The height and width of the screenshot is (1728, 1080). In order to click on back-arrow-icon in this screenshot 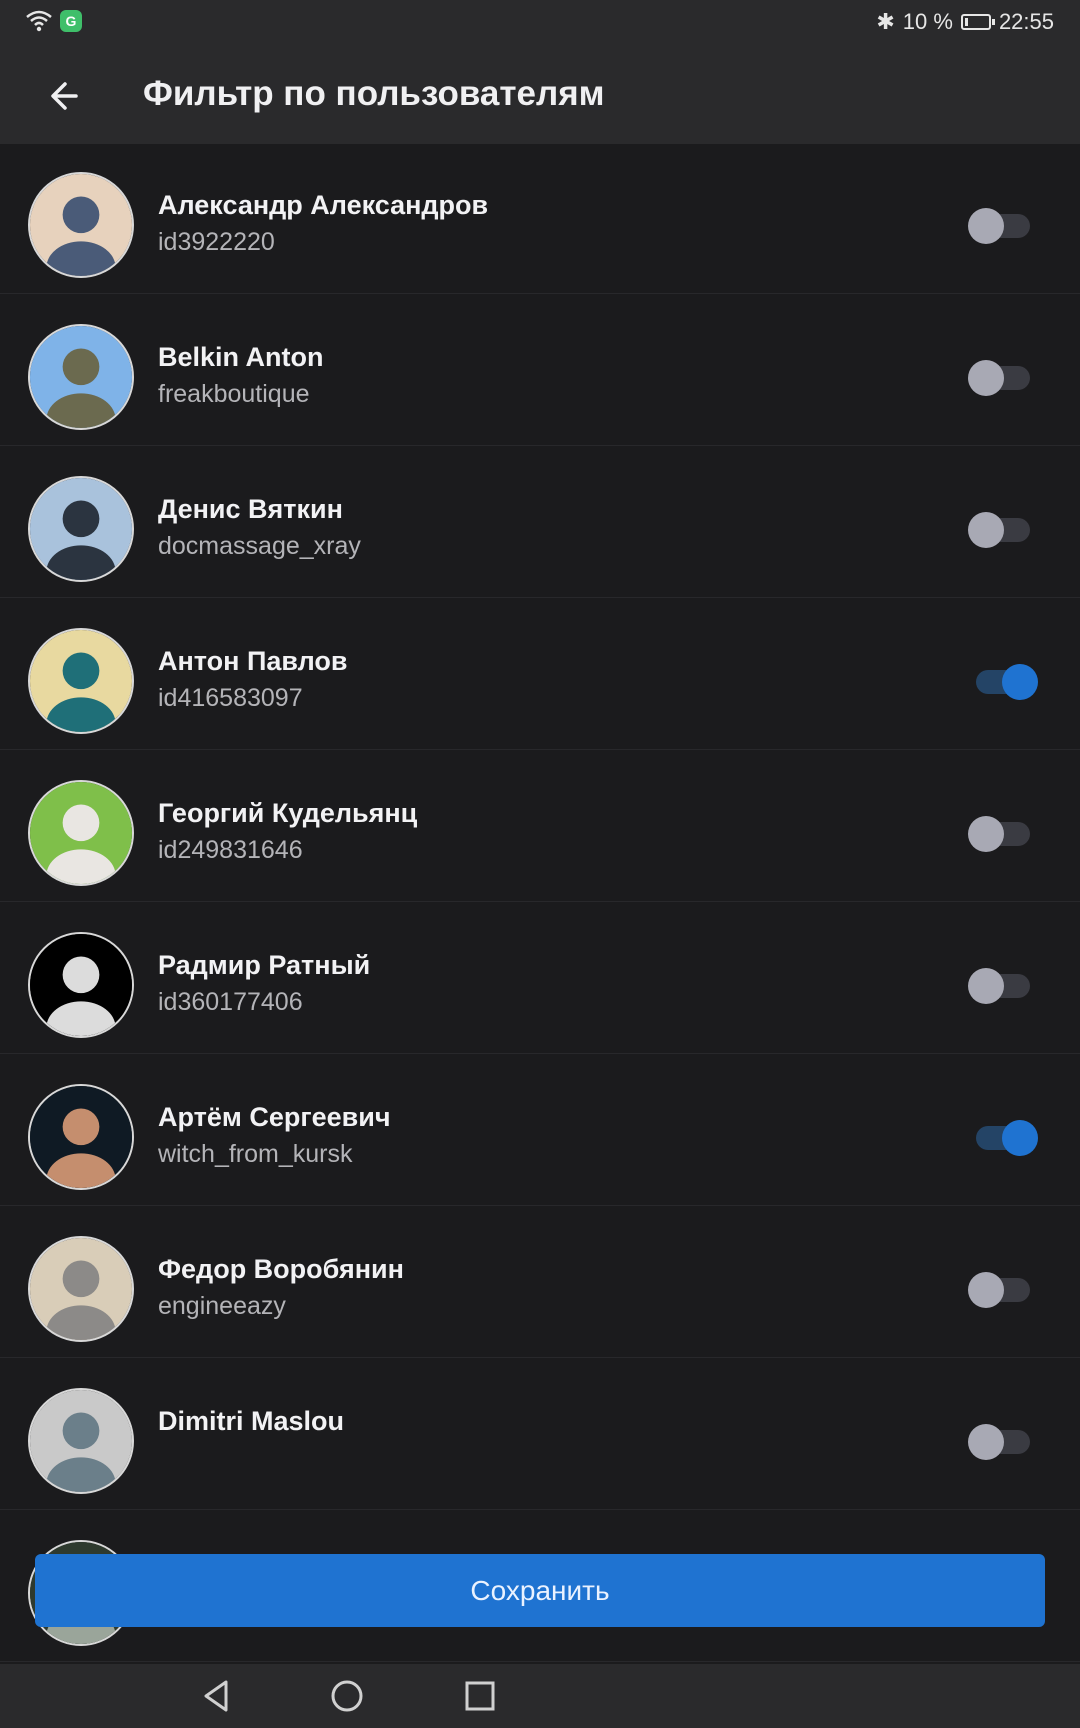, I will do `click(66, 96)`.